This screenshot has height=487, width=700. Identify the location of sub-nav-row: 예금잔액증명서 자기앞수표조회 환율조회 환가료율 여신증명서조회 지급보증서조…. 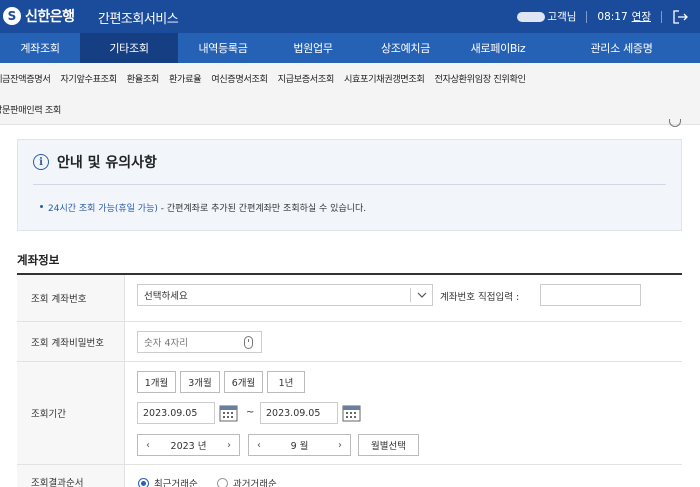
(268, 78).